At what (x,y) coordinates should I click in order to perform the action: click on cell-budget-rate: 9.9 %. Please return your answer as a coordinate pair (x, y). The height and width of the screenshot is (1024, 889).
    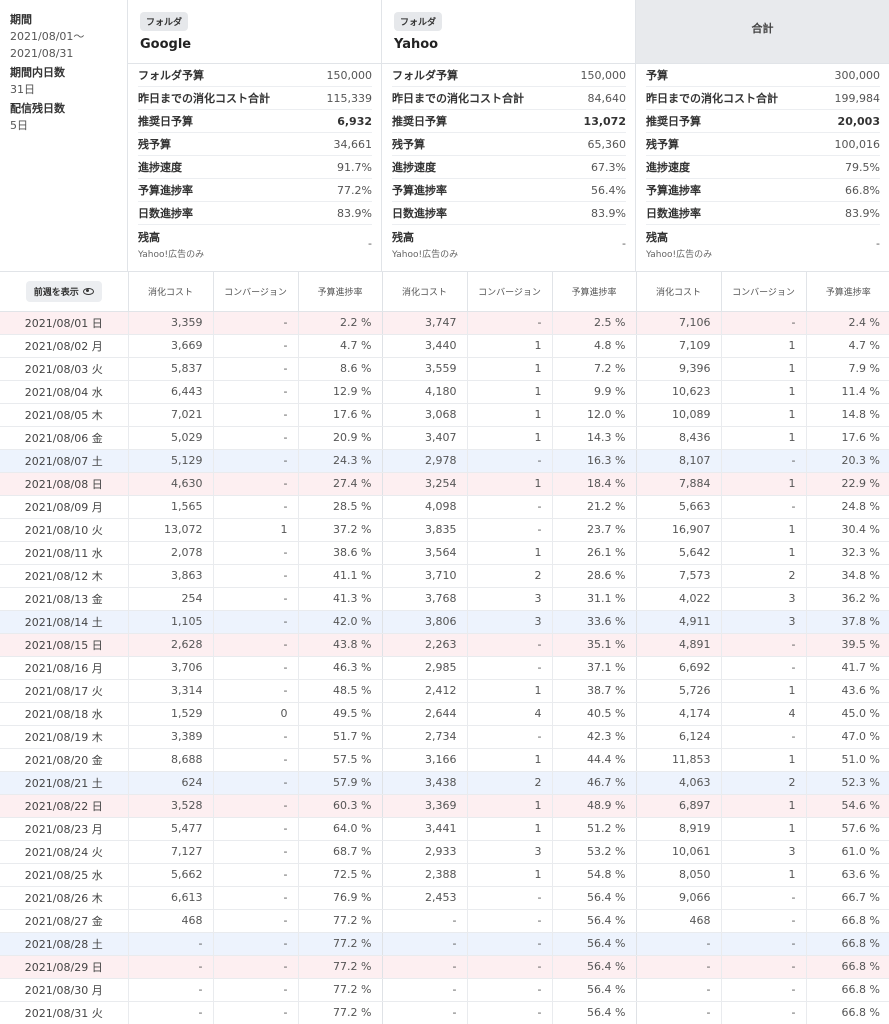
    Looking at the image, I should click on (594, 392).